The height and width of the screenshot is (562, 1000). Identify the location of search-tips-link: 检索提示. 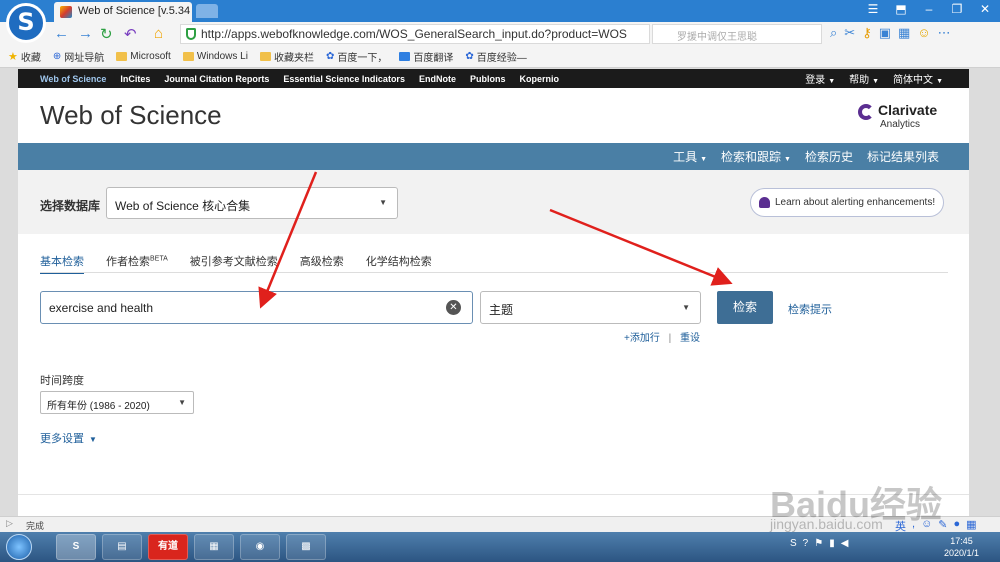
(810, 309).